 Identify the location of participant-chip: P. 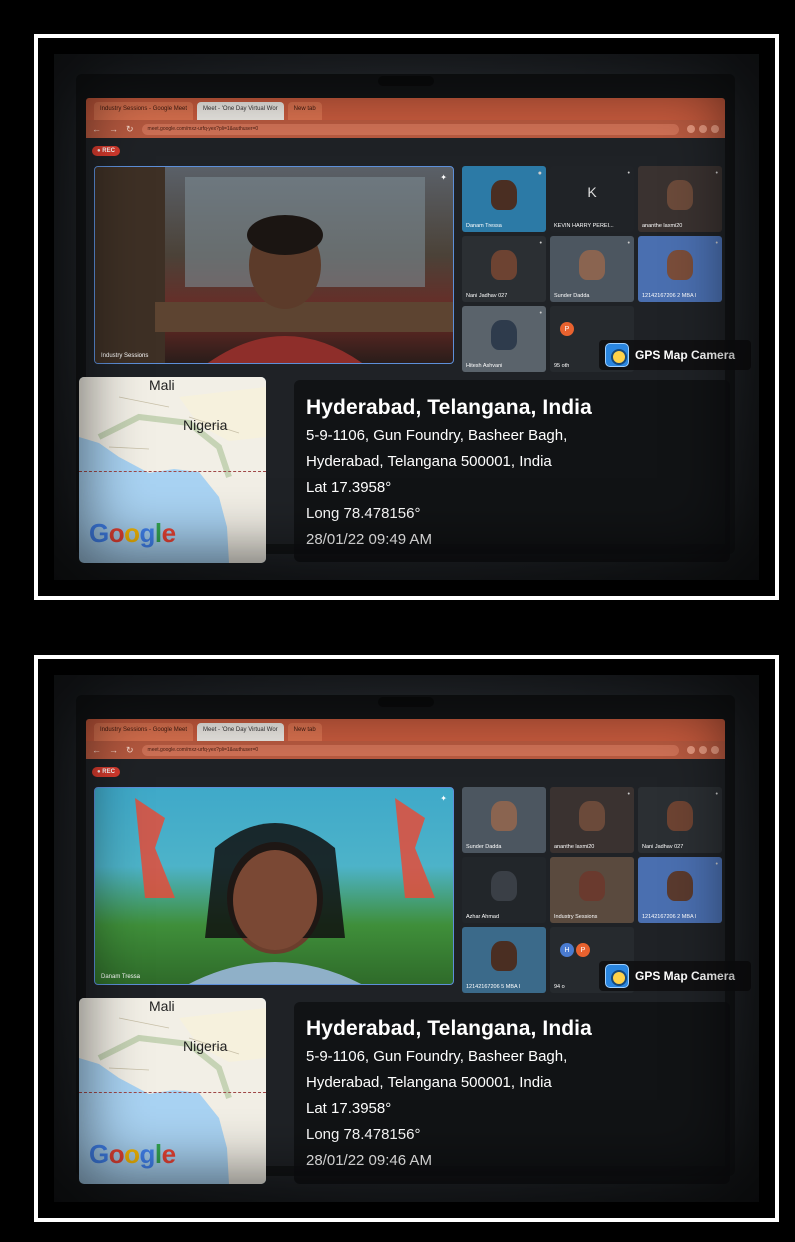
(583, 950).